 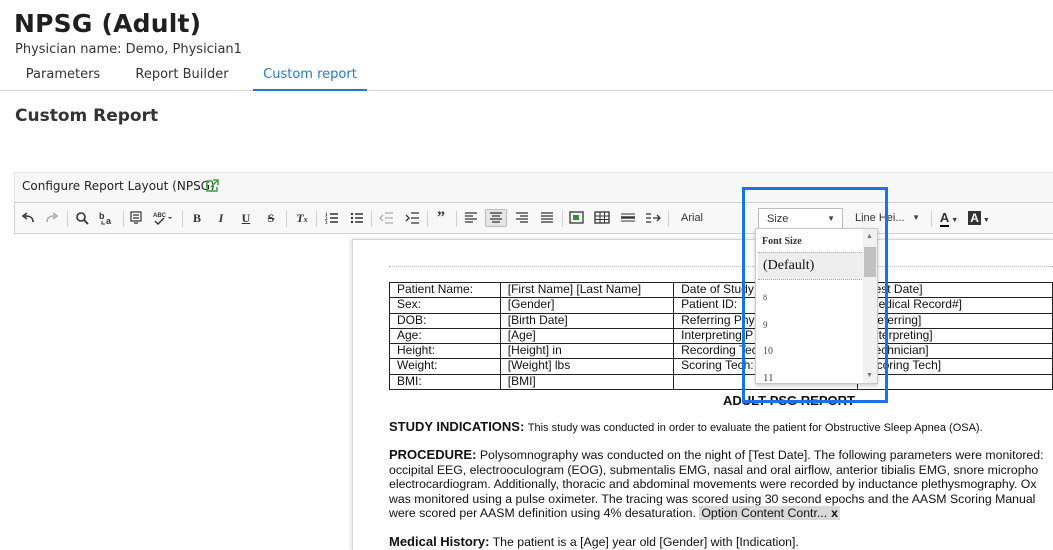 I want to click on table-cell: [BMI], so click(x=587, y=382).